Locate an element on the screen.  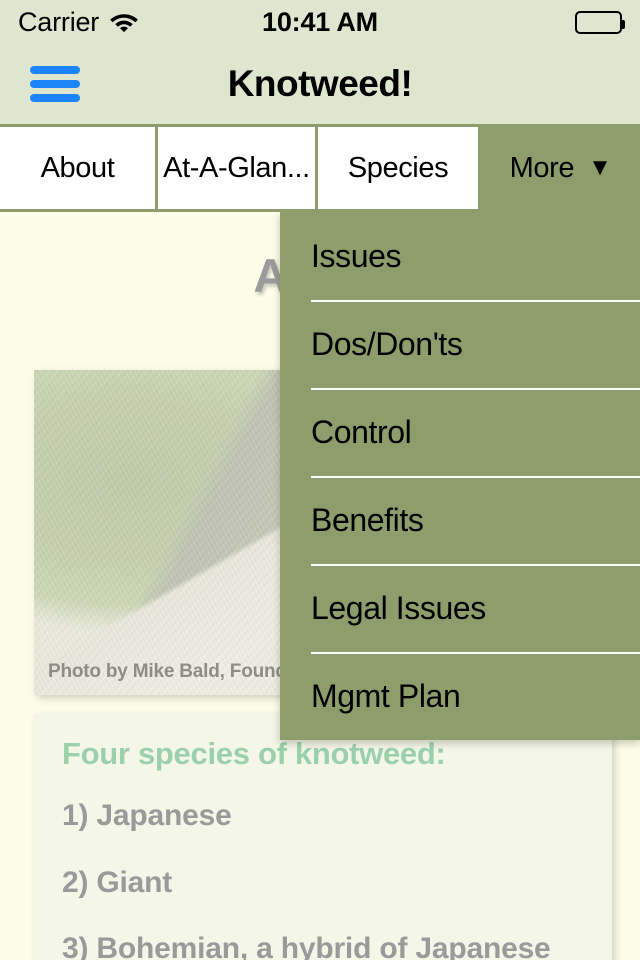
page-title: Knotweed! is located at coordinates (320, 83).